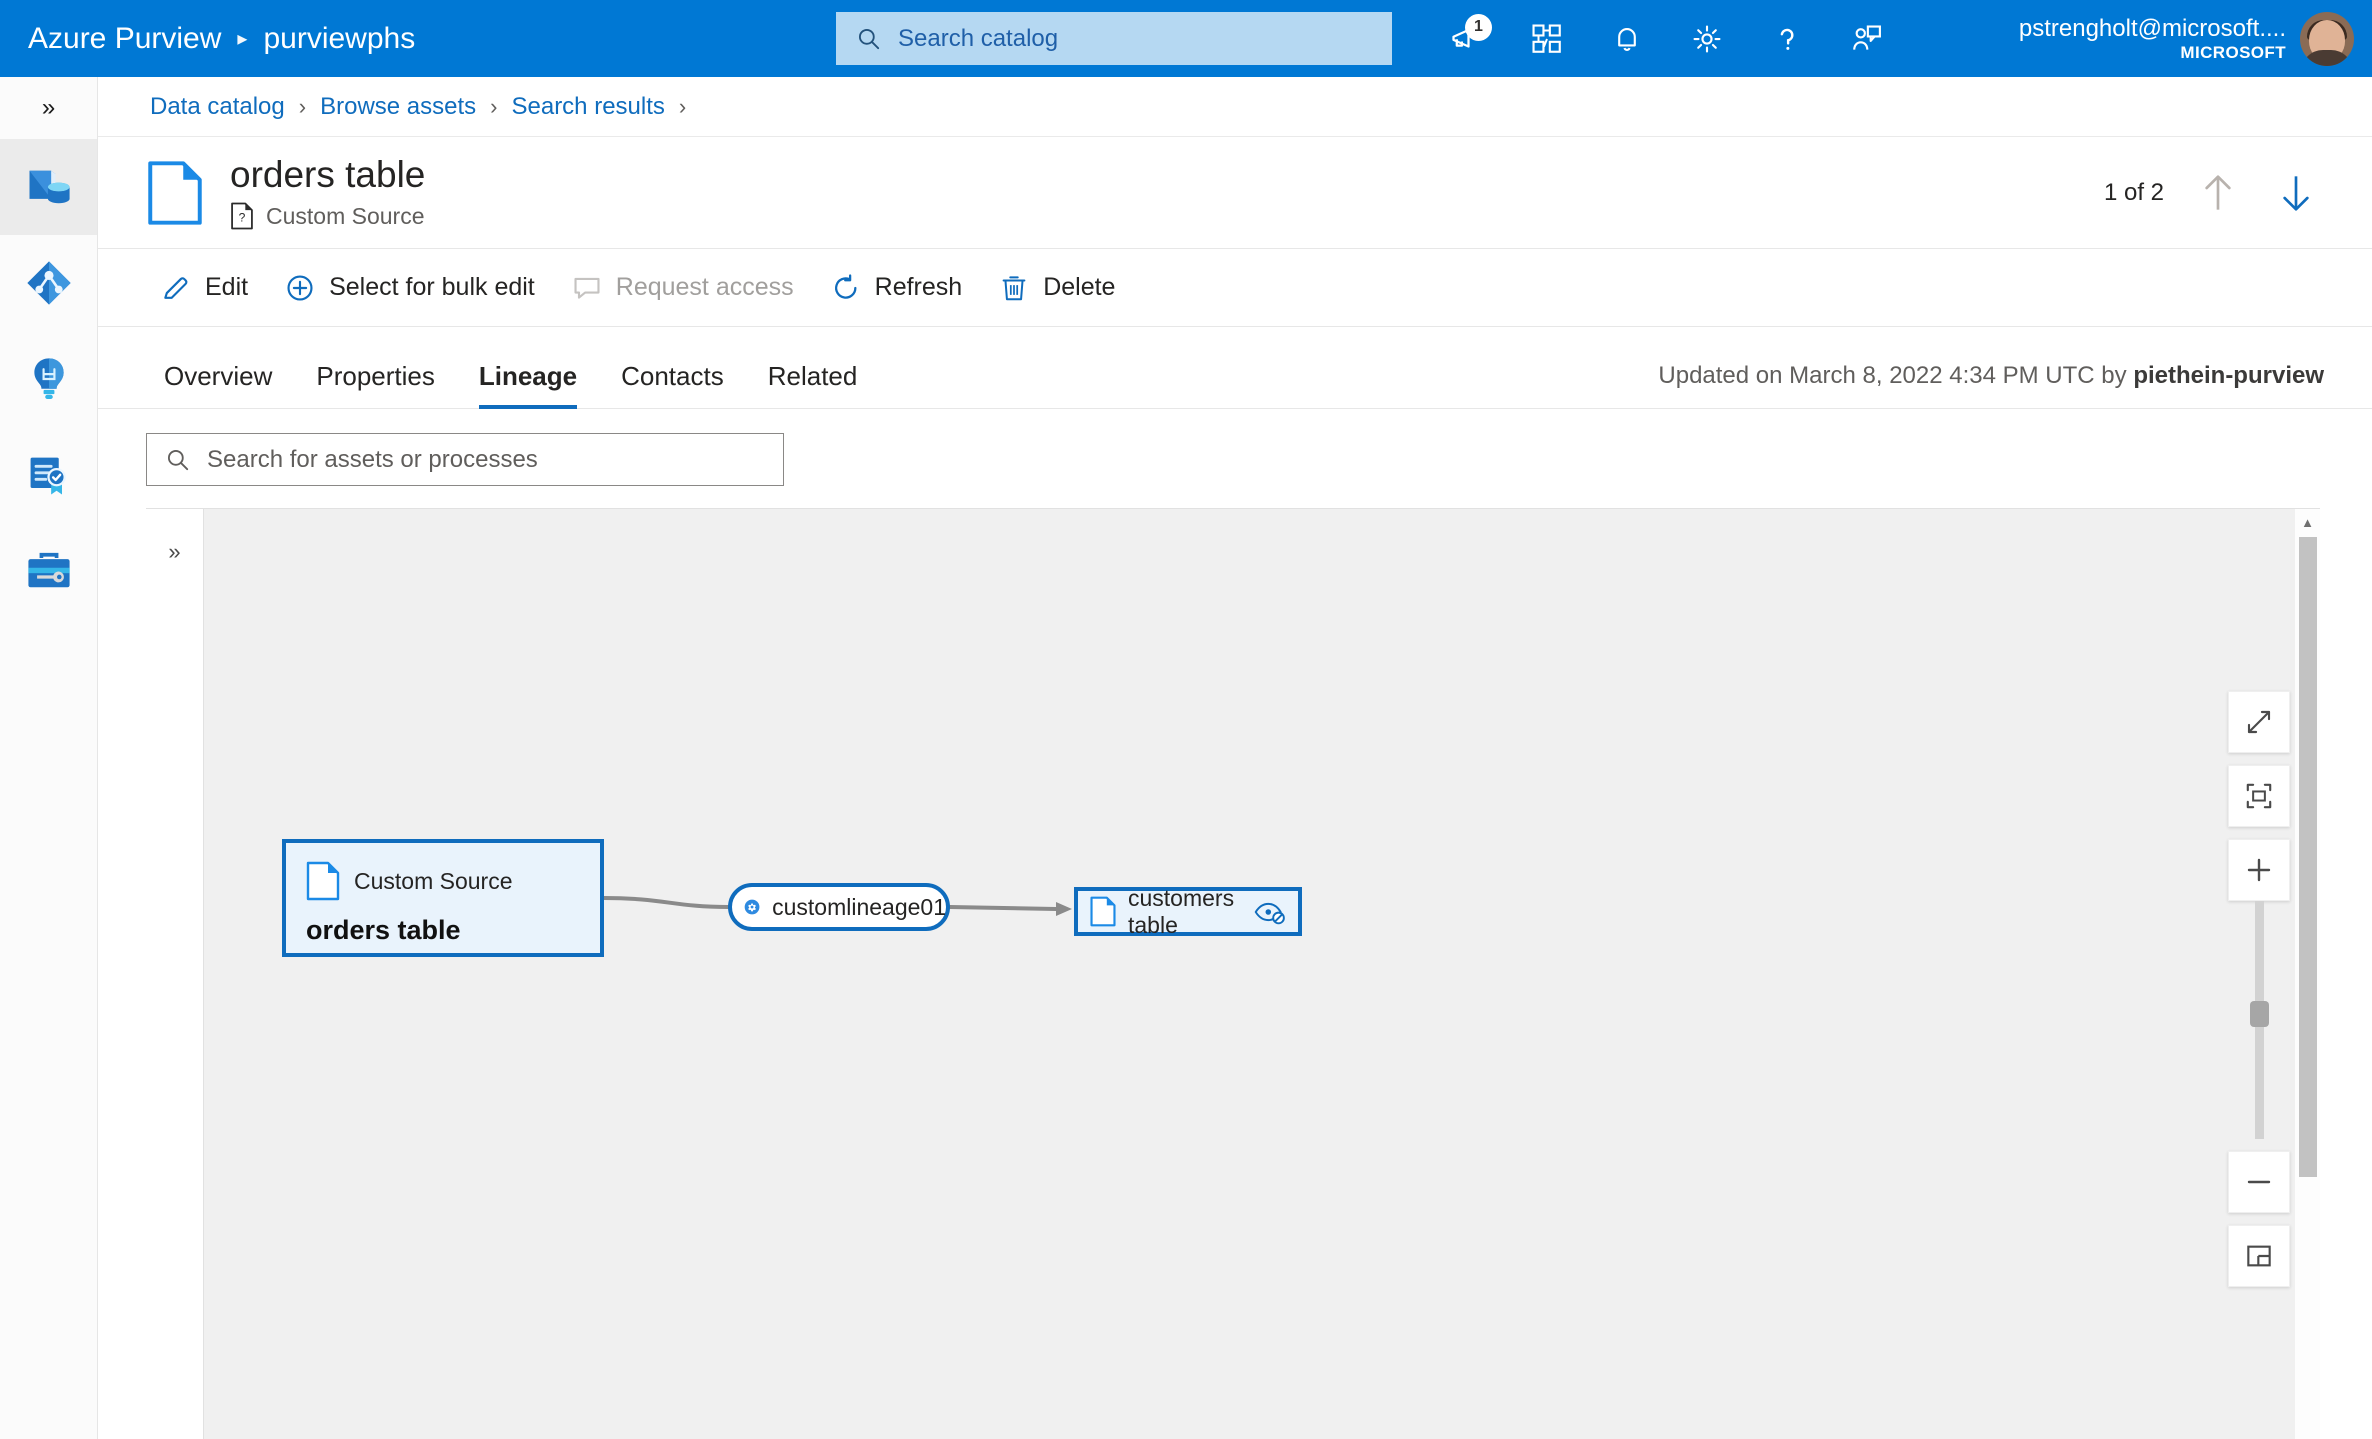  I want to click on asset-title-row: orders table ? Custom Source 1 of 2, so click(1235, 193).